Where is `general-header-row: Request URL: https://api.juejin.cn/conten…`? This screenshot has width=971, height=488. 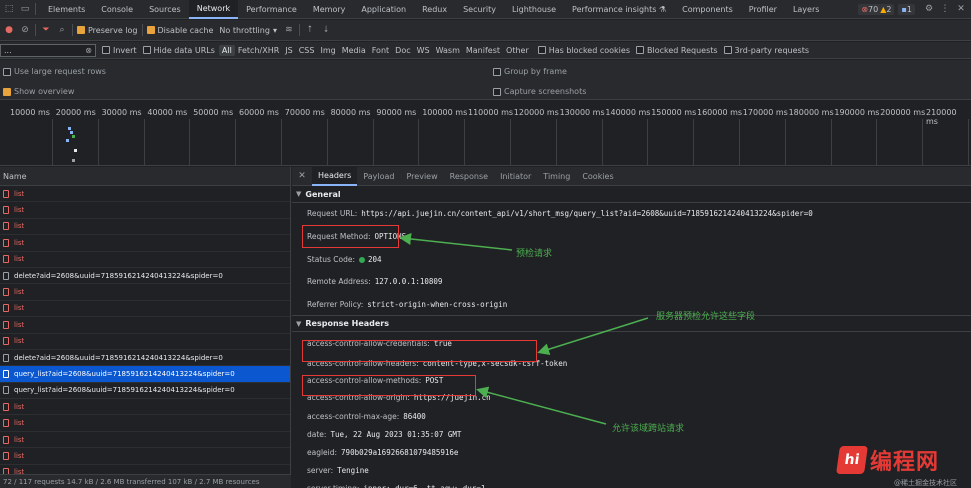
general-header-row: Request URL: https://api.juejin.cn/conten… is located at coordinates (560, 213).